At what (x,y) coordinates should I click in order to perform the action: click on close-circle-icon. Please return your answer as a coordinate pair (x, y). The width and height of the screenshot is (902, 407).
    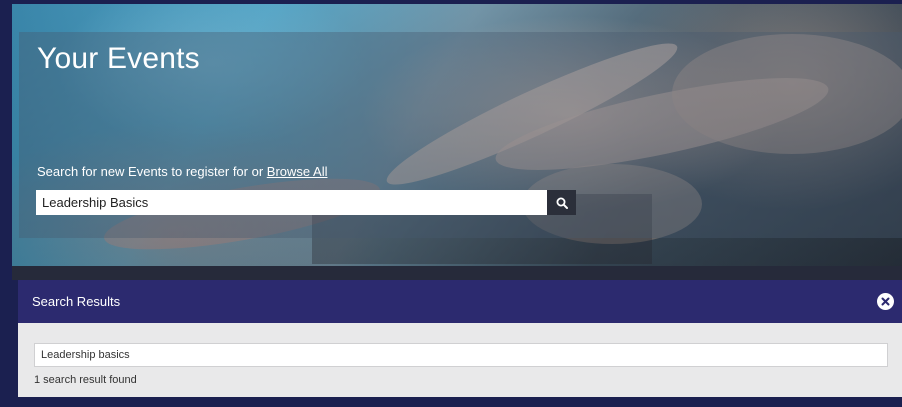
    Looking at the image, I should click on (885, 301).